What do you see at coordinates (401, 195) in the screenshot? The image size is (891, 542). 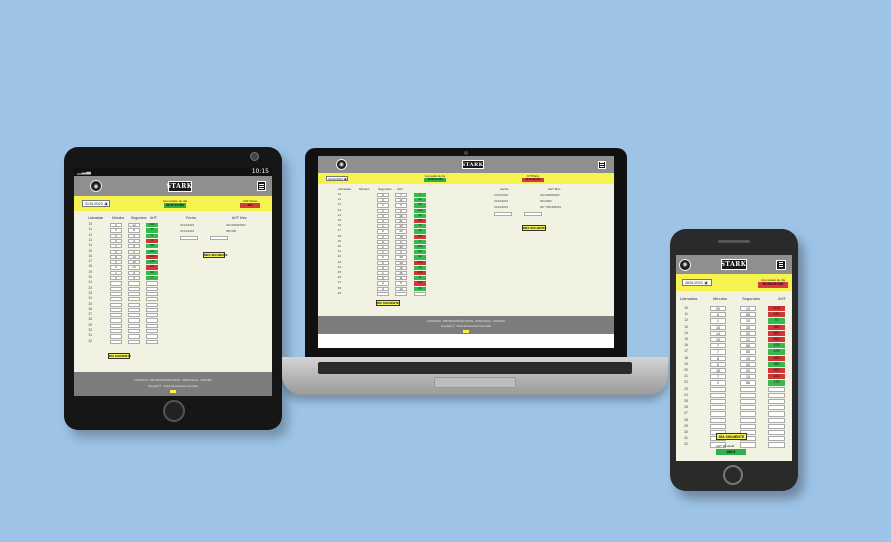 I see `seconds-input: 7` at bounding box center [401, 195].